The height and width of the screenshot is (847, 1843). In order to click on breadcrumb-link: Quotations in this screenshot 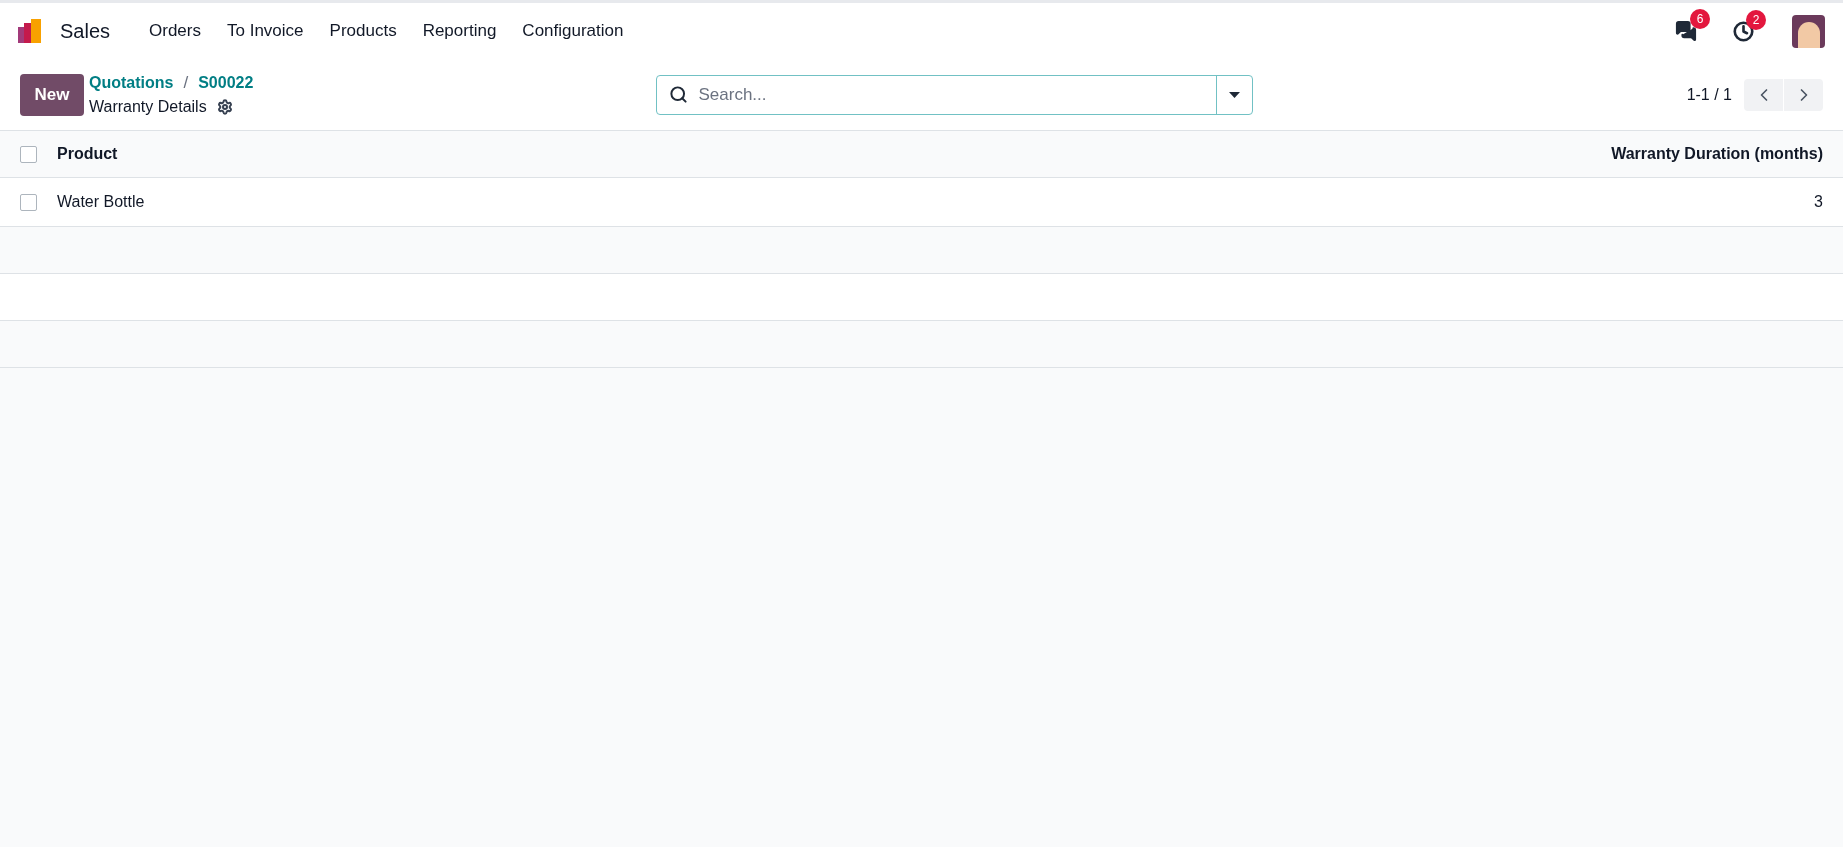, I will do `click(131, 82)`.